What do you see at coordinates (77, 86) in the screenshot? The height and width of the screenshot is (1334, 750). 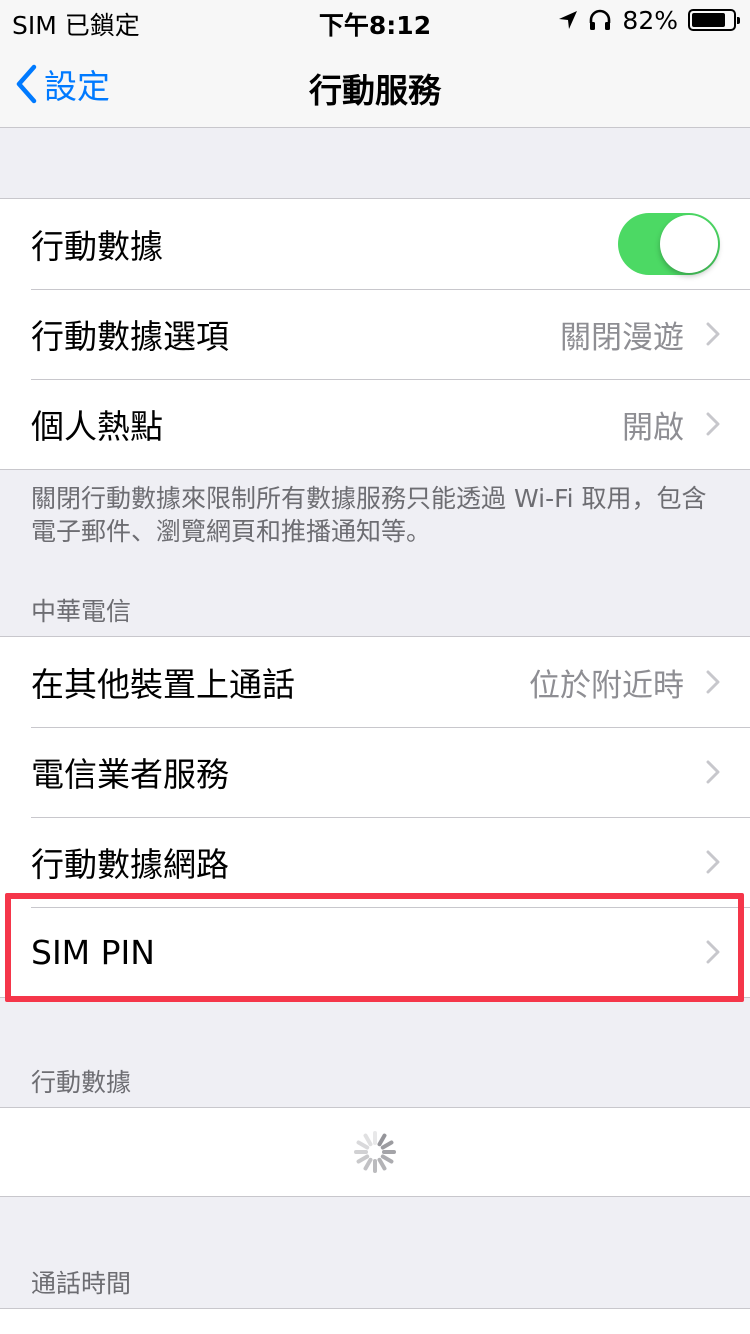 I see `back-label: 設定` at bounding box center [77, 86].